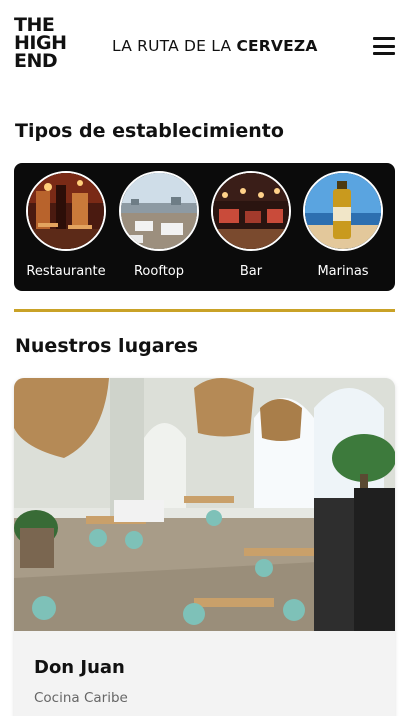 Image resolution: width=410 pixels, height=716 pixels. What do you see at coordinates (81, 698) in the screenshot?
I see `place-subtitle: Cocina Caribe` at bounding box center [81, 698].